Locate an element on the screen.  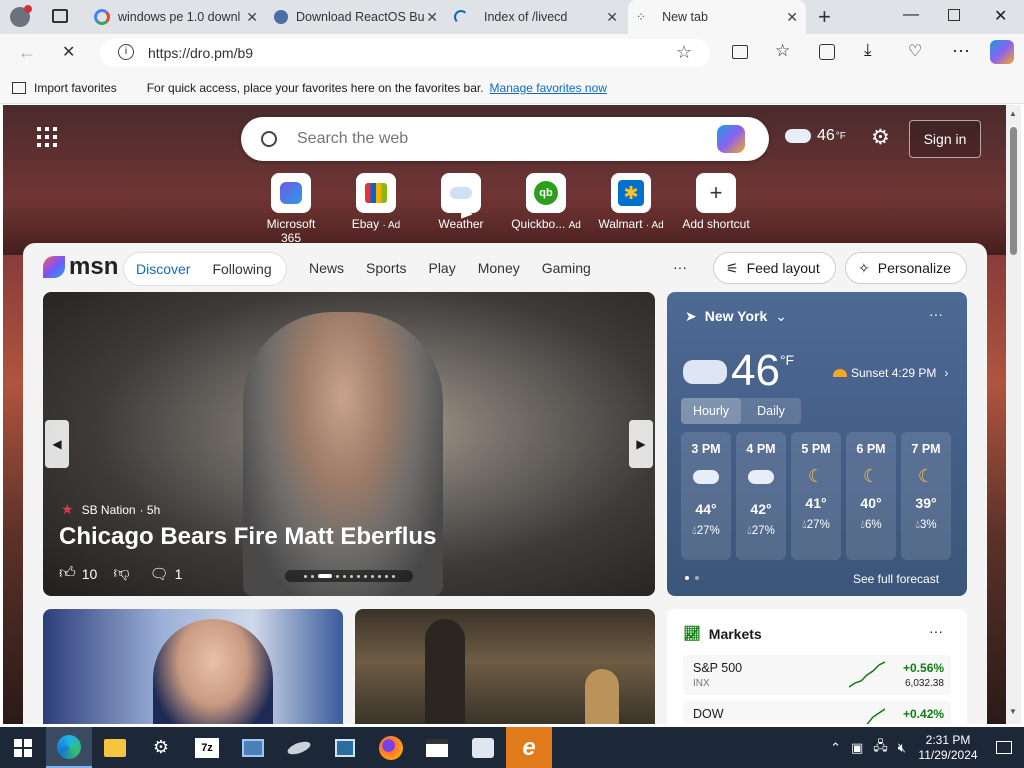
location-row: ➤ New York ⌄ is located at coordinates (736, 316).